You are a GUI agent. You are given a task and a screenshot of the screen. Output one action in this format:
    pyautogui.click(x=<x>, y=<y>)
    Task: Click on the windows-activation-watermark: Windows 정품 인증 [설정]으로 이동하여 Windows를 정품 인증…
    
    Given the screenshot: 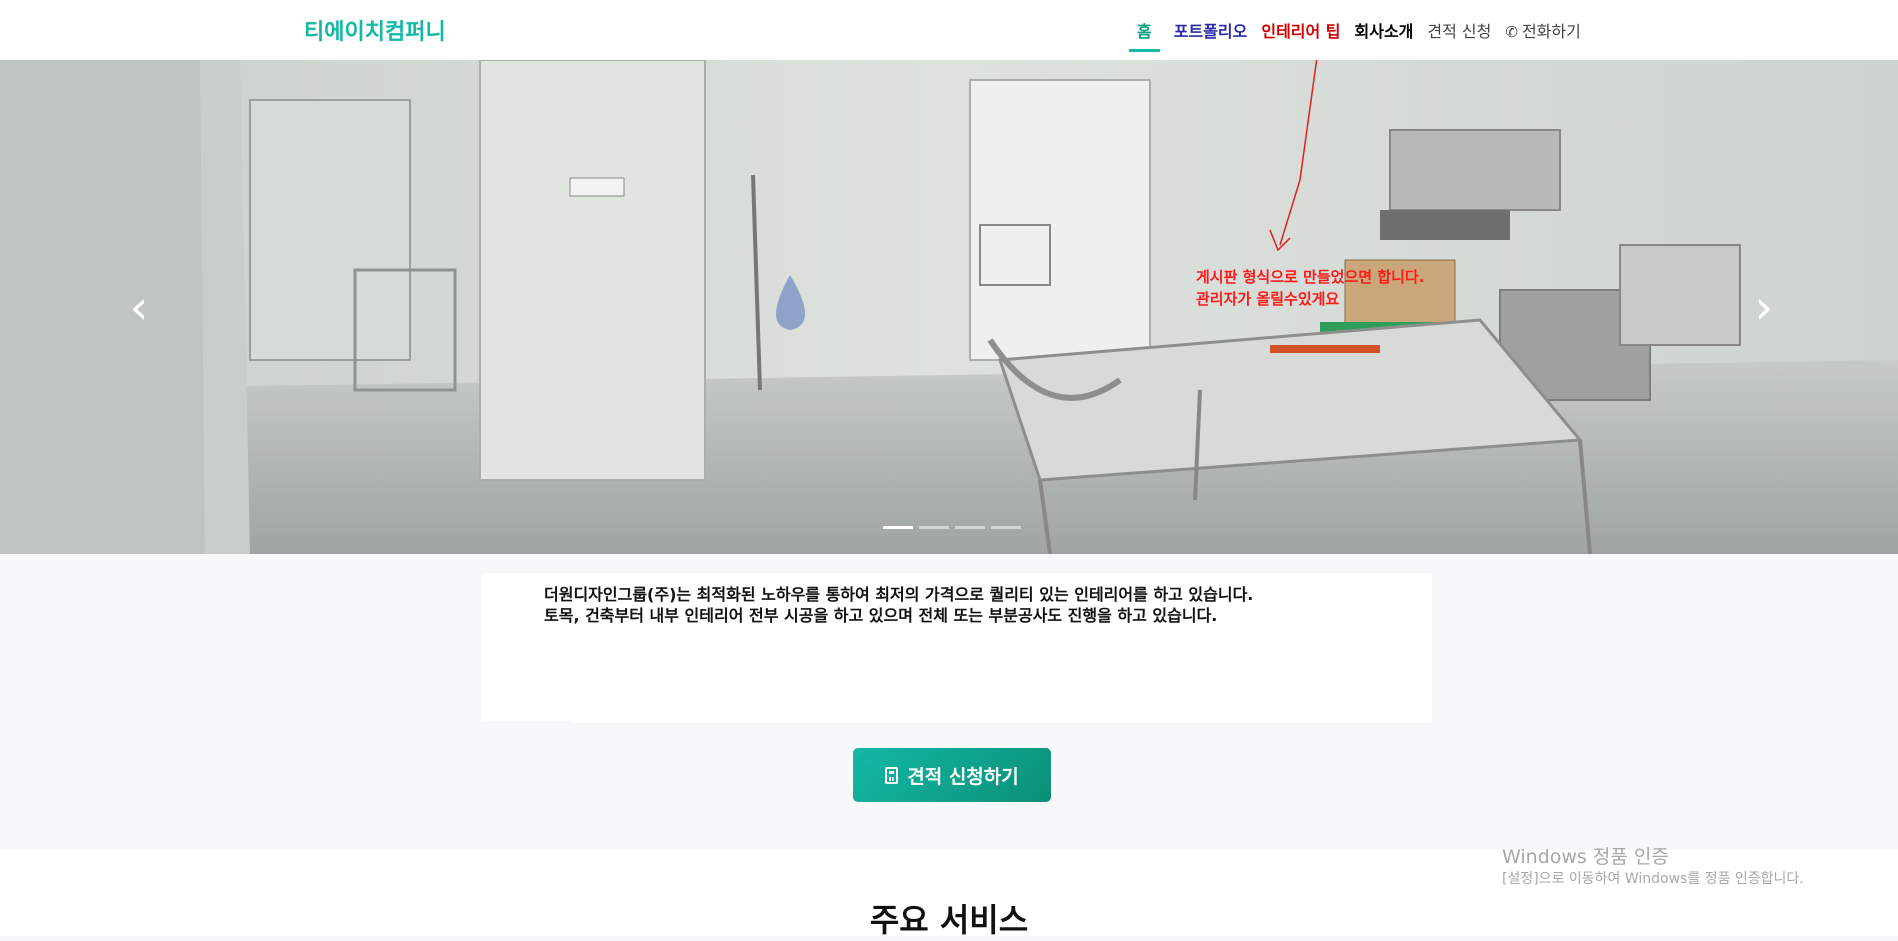 What is the action you would take?
    pyautogui.click(x=1653, y=868)
    